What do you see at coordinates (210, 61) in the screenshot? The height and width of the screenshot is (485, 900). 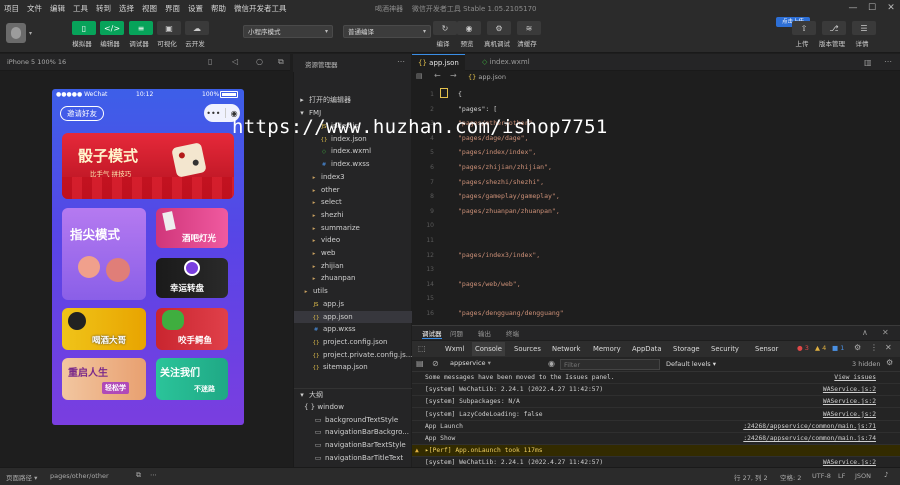 I see `rotate-icon: ▯` at bounding box center [210, 61].